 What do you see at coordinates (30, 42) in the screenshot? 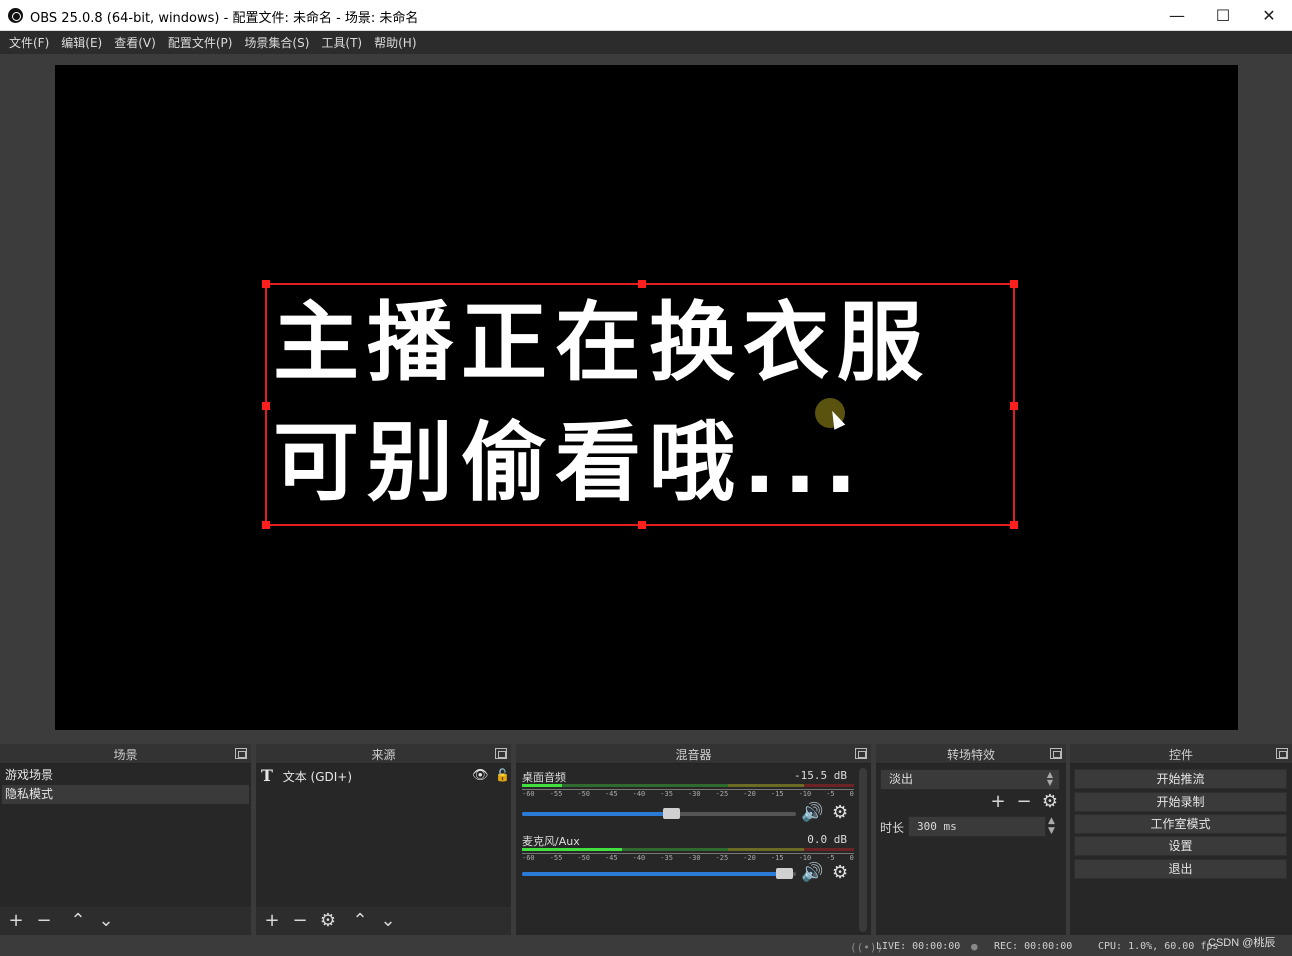
I see `menu-file: 文件(F)` at bounding box center [30, 42].